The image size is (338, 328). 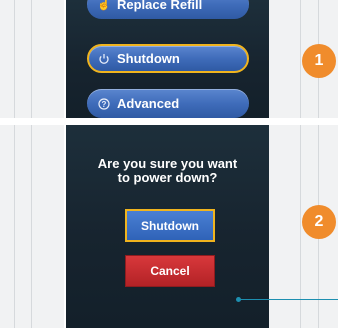 I want to click on confirm-prompt-line2: to power down?, so click(x=167, y=177).